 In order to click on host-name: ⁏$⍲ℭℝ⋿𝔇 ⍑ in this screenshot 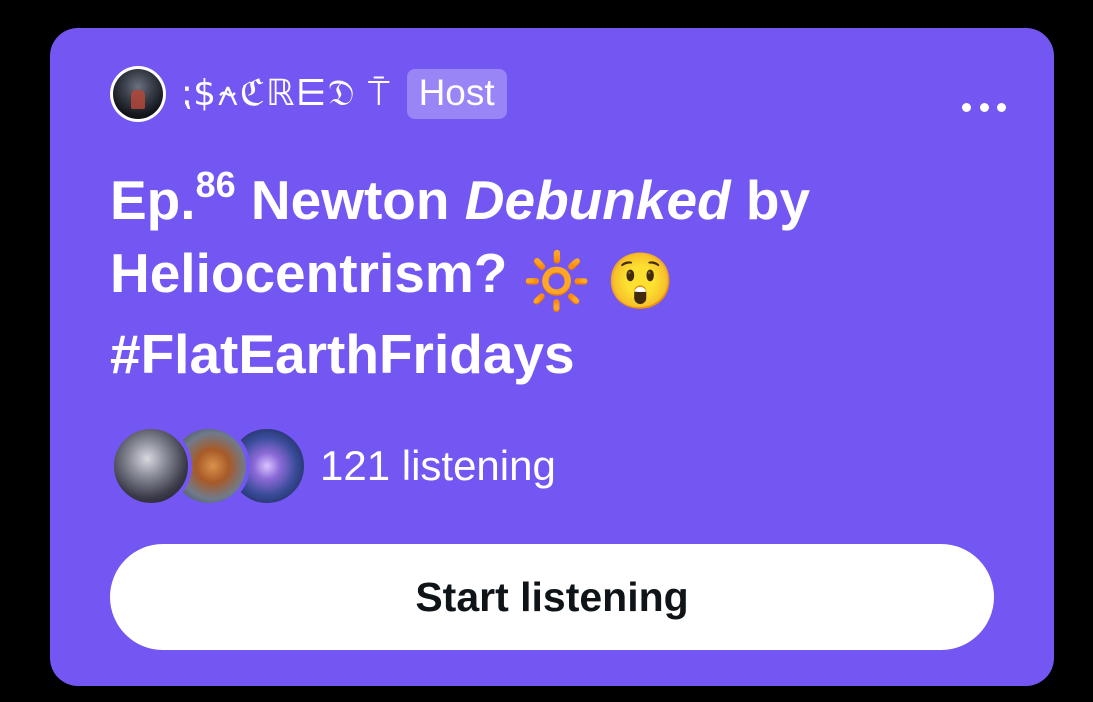, I will do `click(285, 94)`.